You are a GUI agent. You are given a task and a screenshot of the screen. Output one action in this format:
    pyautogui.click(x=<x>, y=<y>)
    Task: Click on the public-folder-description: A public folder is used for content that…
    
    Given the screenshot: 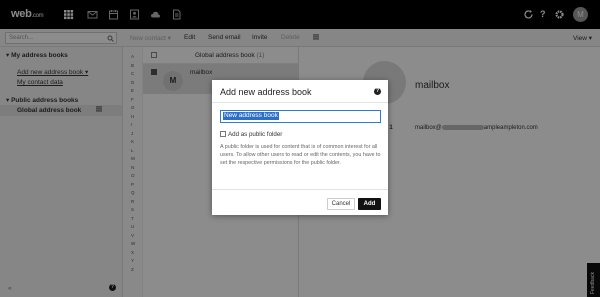 What is the action you would take?
    pyautogui.click(x=300, y=155)
    